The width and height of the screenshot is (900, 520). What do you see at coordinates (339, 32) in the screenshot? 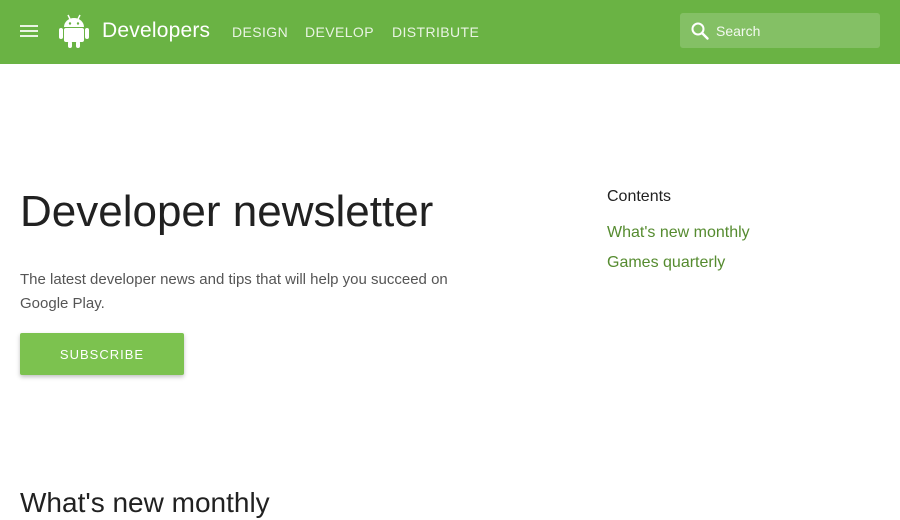
I see `nav-item-develop: DEVELOP` at bounding box center [339, 32].